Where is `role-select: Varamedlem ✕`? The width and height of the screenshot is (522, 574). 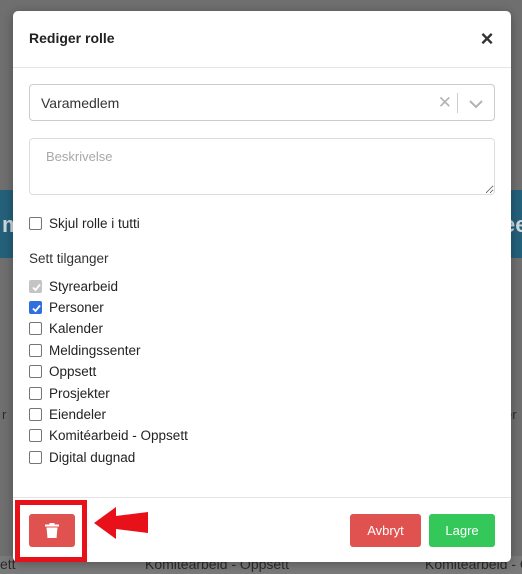 role-select: Varamedlem ✕ is located at coordinates (262, 102).